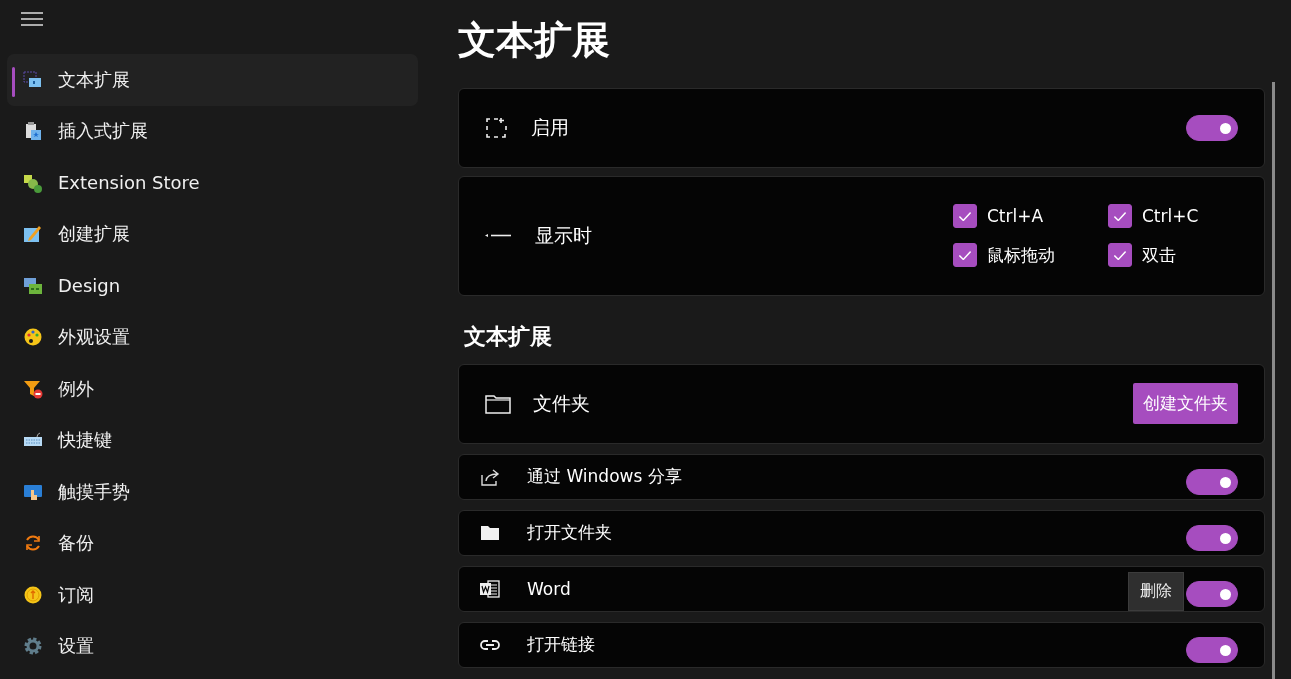 The height and width of the screenshot is (679, 1291). I want to click on setting-label: 文件夹, so click(561, 403).